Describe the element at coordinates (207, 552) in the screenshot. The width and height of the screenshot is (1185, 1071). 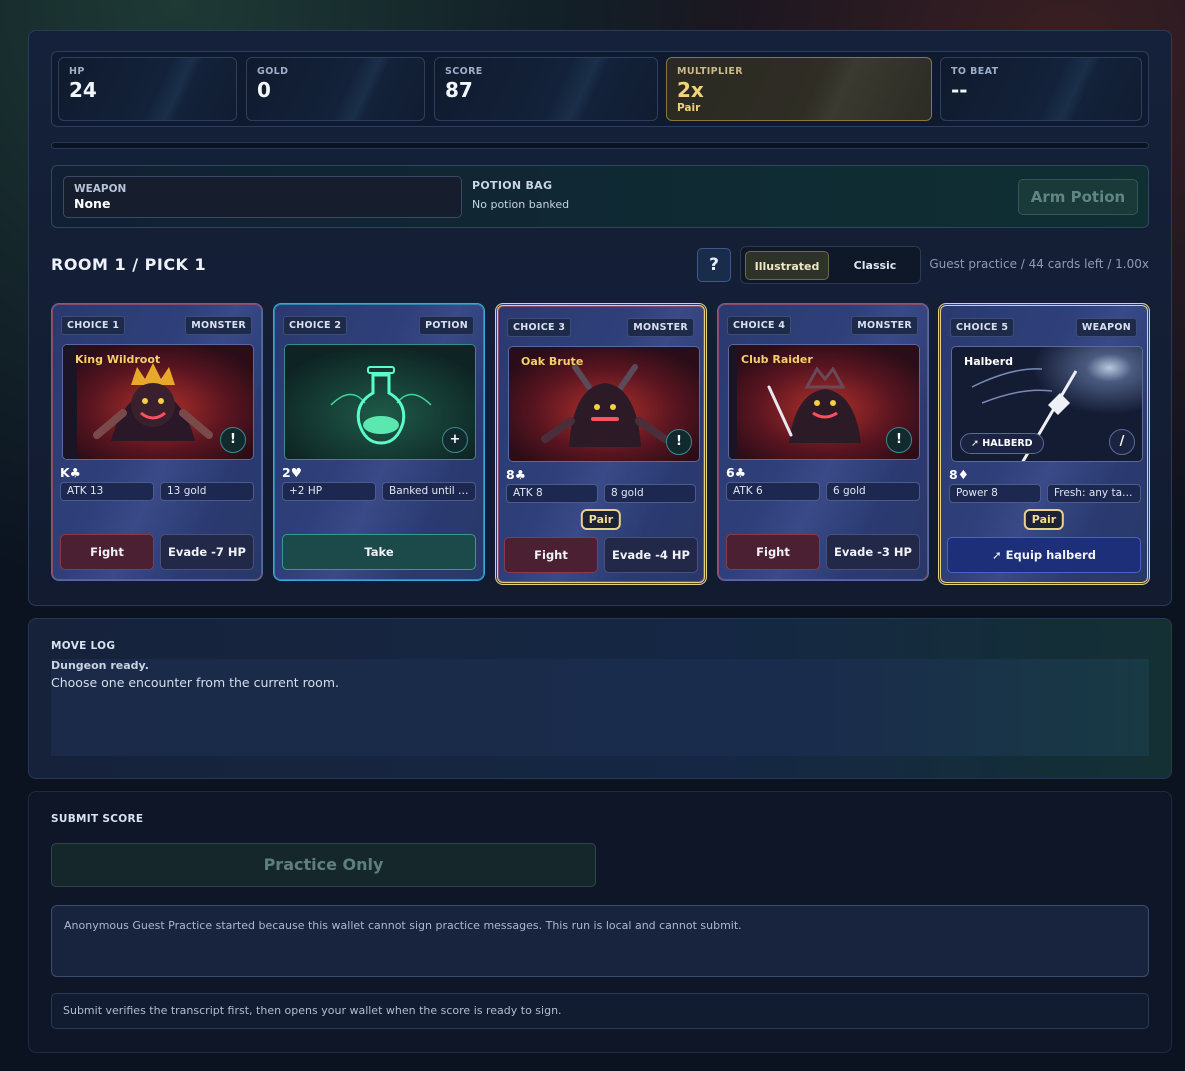
I see `evade-button: Evade -7 HP` at that location.